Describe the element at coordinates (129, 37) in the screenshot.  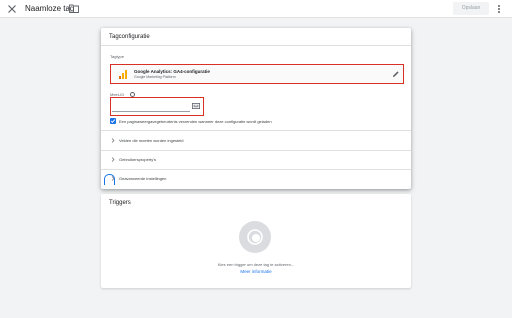
I see `tag-configuration-title: Tagconfiguratie` at that location.